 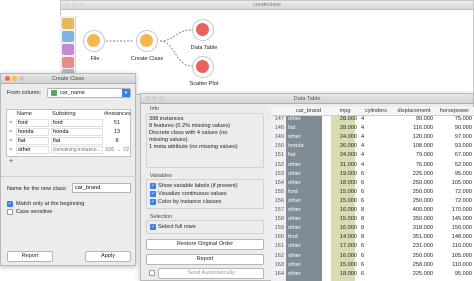 What do you see at coordinates (348, 128) in the screenshot?
I see `mpg-cell: 28.000` at bounding box center [348, 128].